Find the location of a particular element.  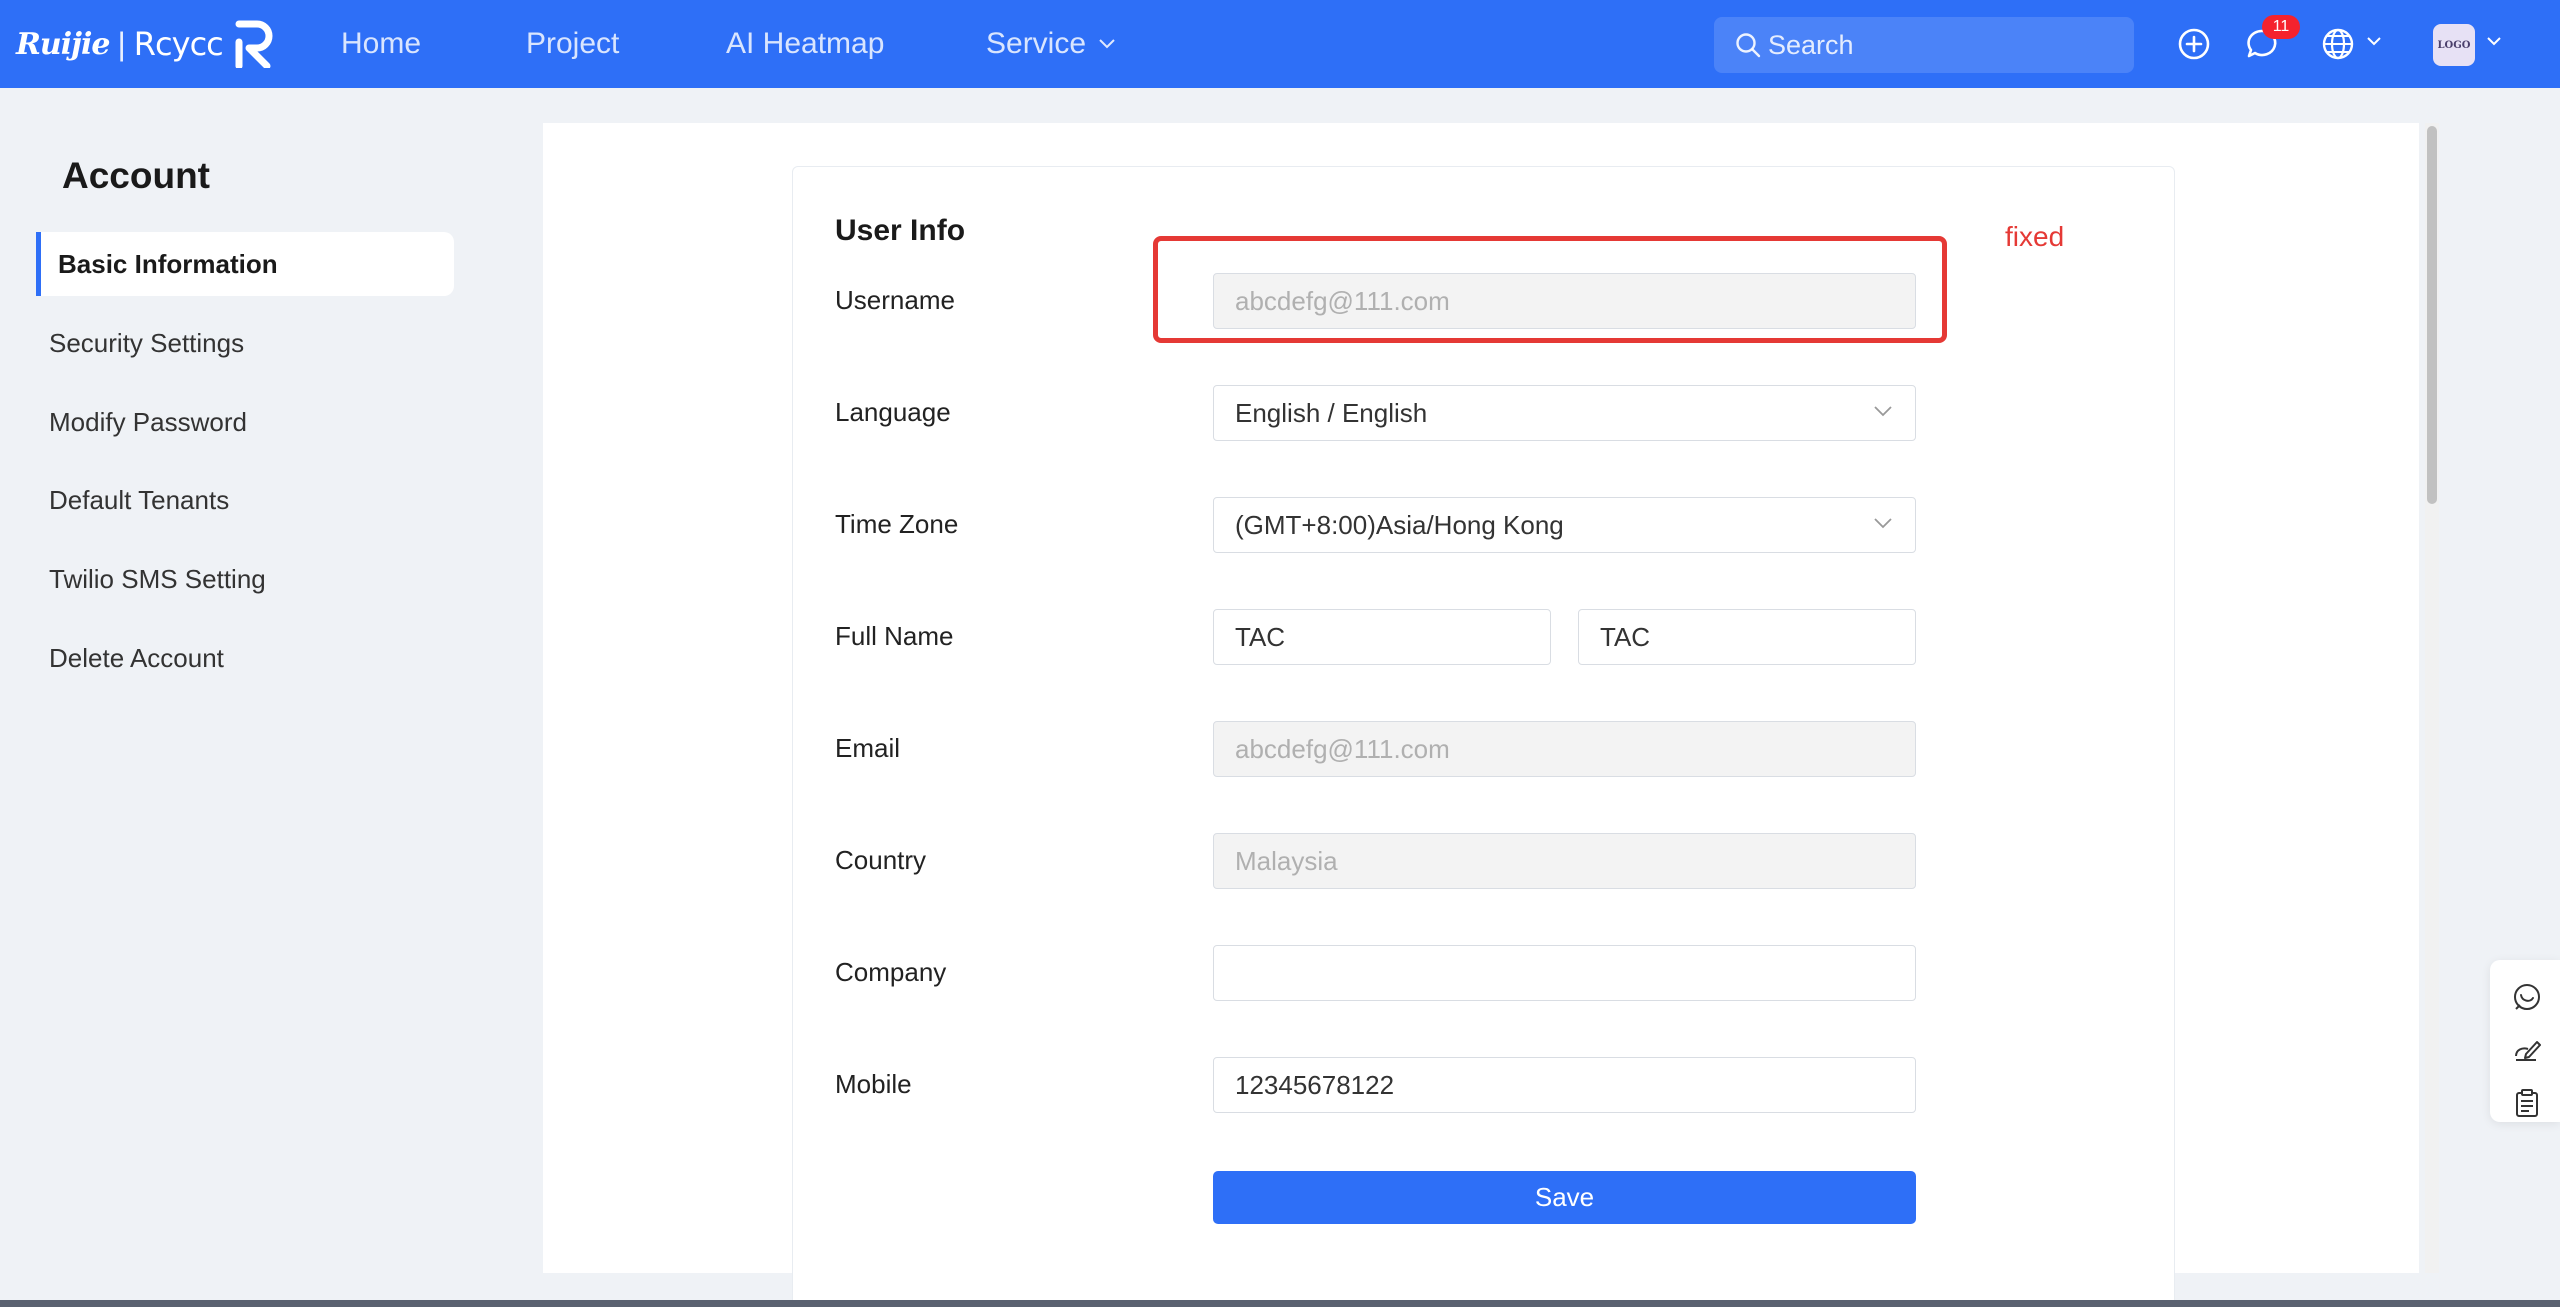

rcycc-mark-icon is located at coordinates (254, 44).